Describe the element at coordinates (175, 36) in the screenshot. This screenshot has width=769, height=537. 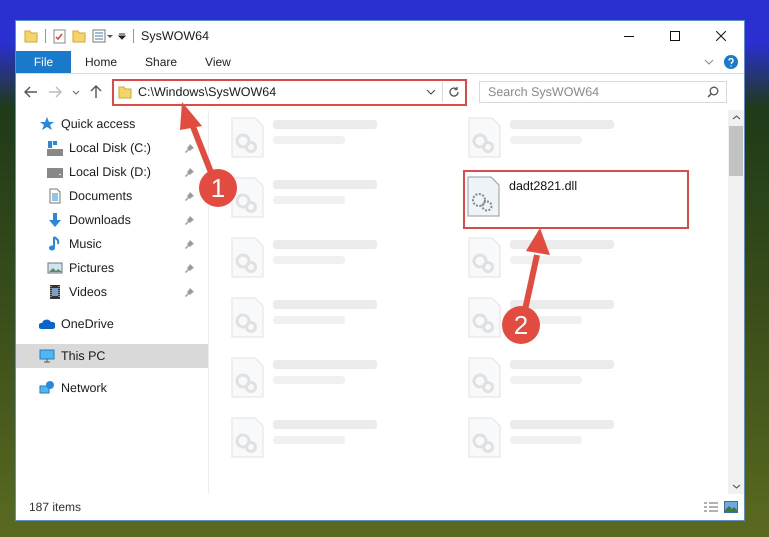
I see `window-title: SysWOW64` at that location.